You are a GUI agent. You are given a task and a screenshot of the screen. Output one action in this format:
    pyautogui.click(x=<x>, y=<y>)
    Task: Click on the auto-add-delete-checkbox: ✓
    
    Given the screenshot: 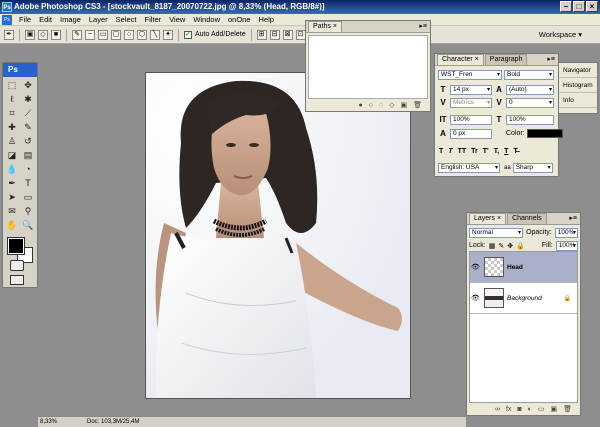 What is the action you would take?
    pyautogui.click(x=188, y=34)
    